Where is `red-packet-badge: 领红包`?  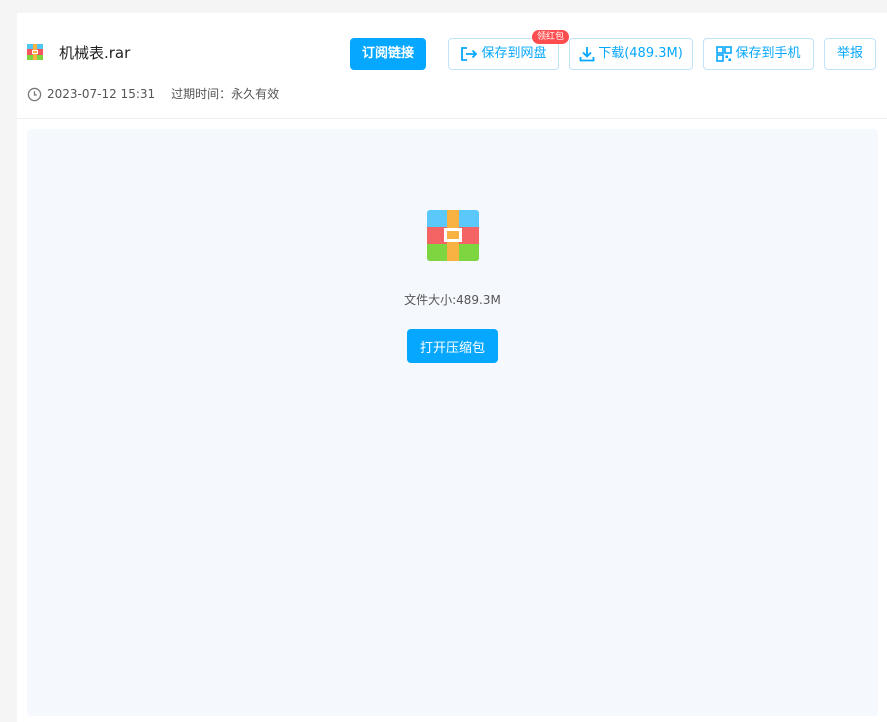
red-packet-badge: 领红包 is located at coordinates (551, 37).